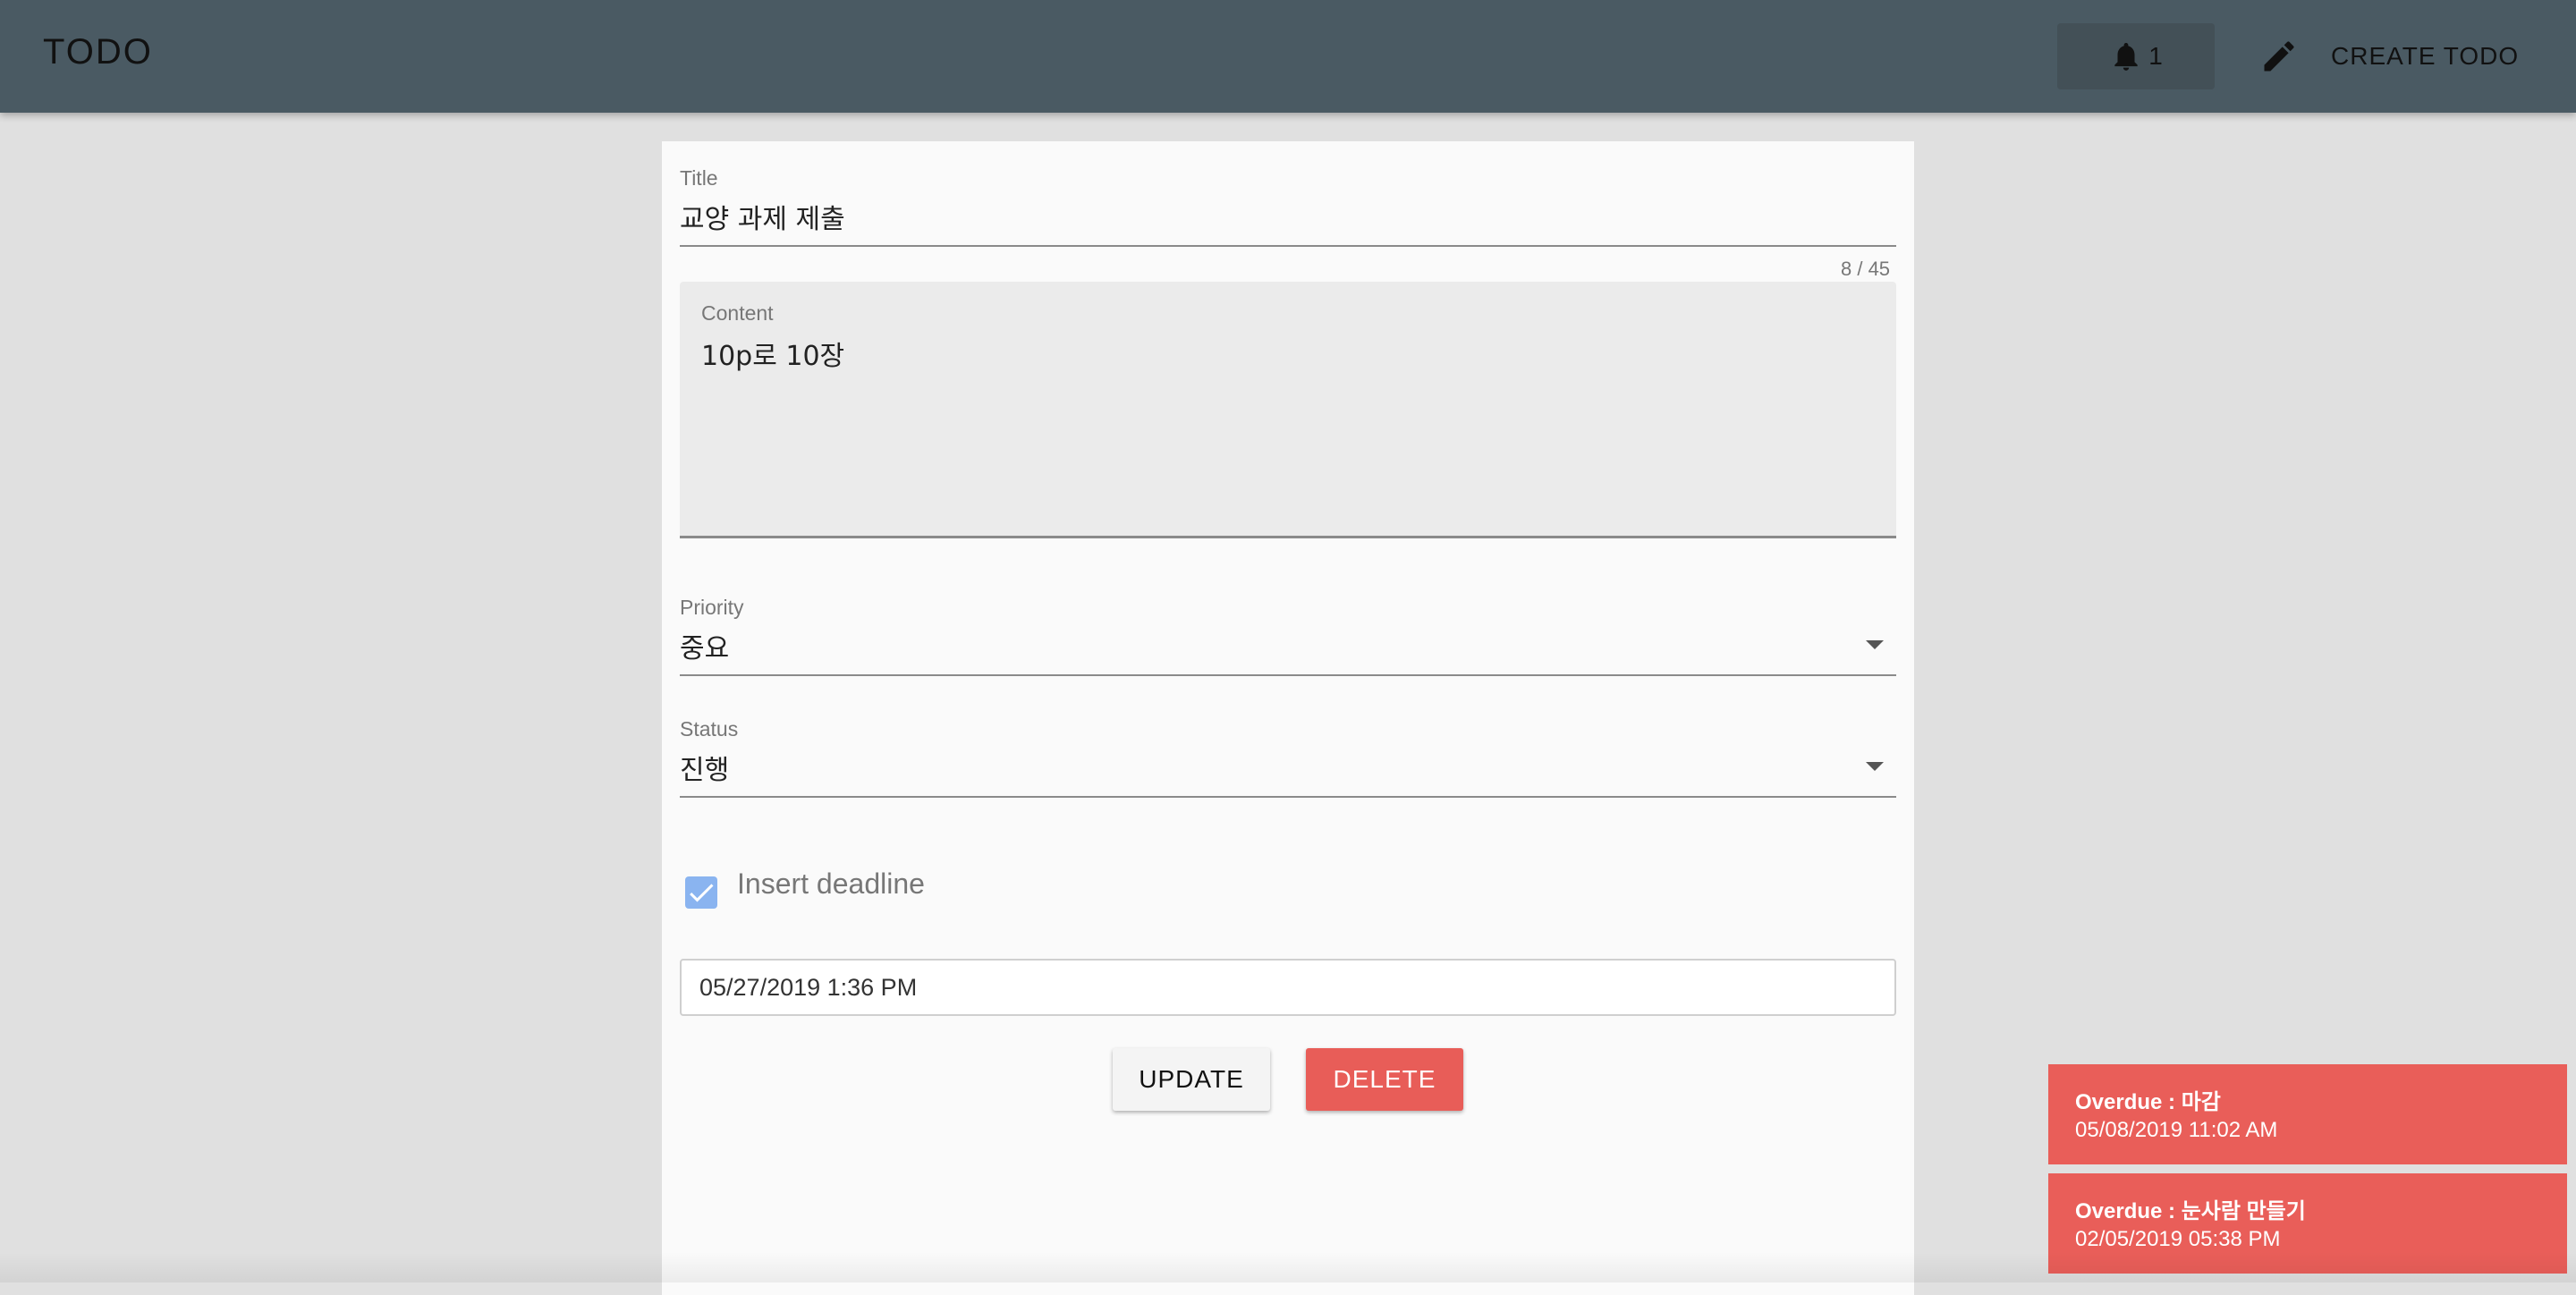  I want to click on pencil-icon, so click(2279, 56).